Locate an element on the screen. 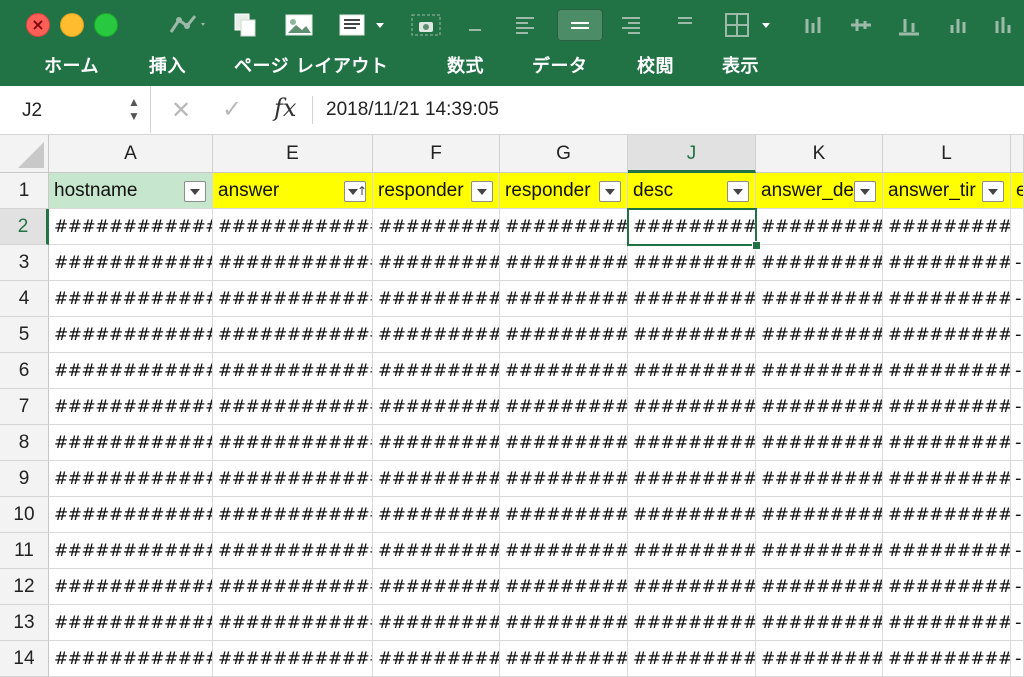 The image size is (1024, 677). column-header-partial is located at coordinates (1017, 154).